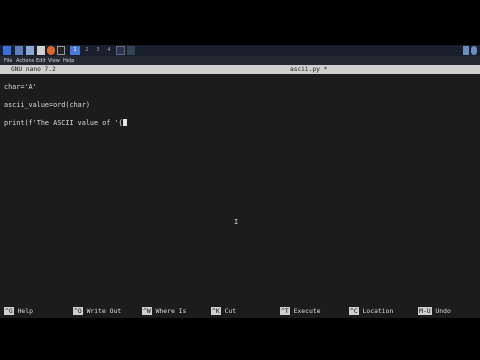  I want to click on terminal-icon, so click(61, 50).